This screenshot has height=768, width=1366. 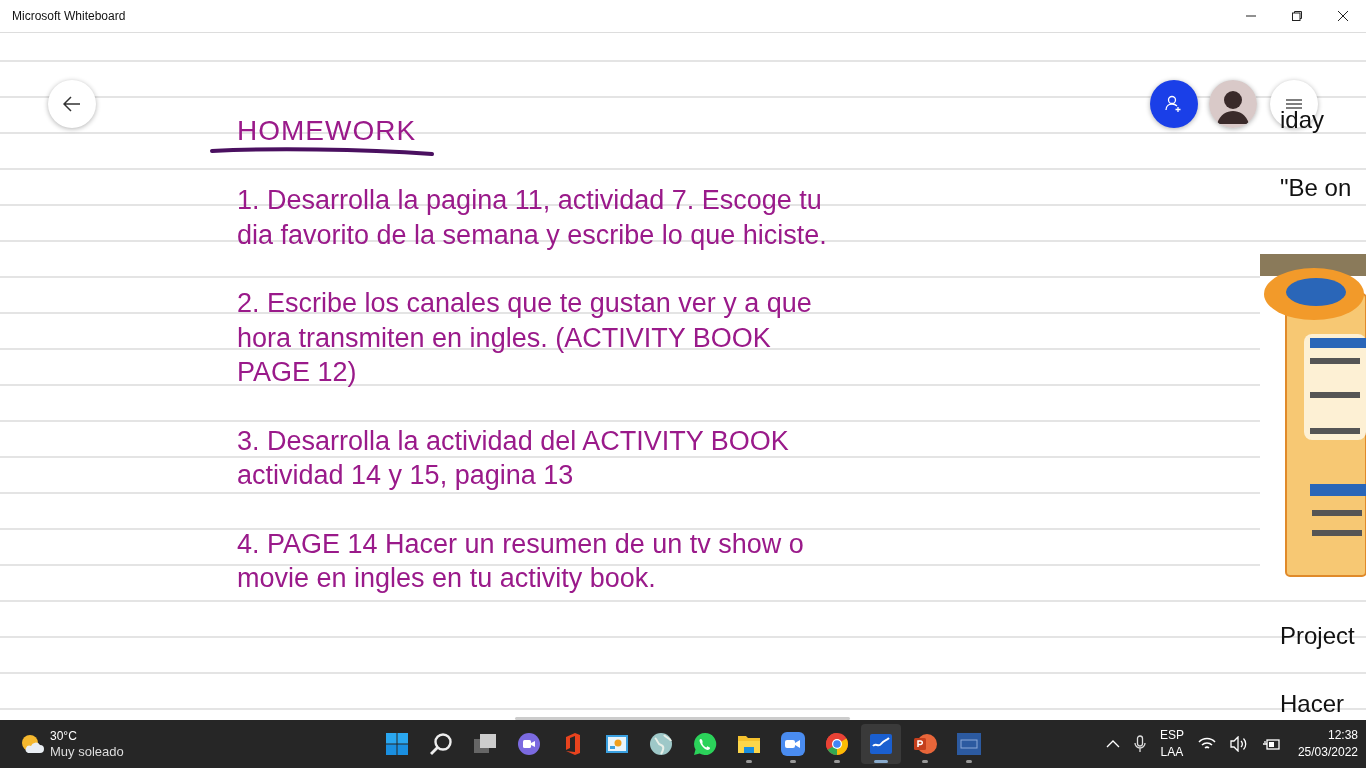 What do you see at coordinates (1343, 16) in the screenshot?
I see `close-icon` at bounding box center [1343, 16].